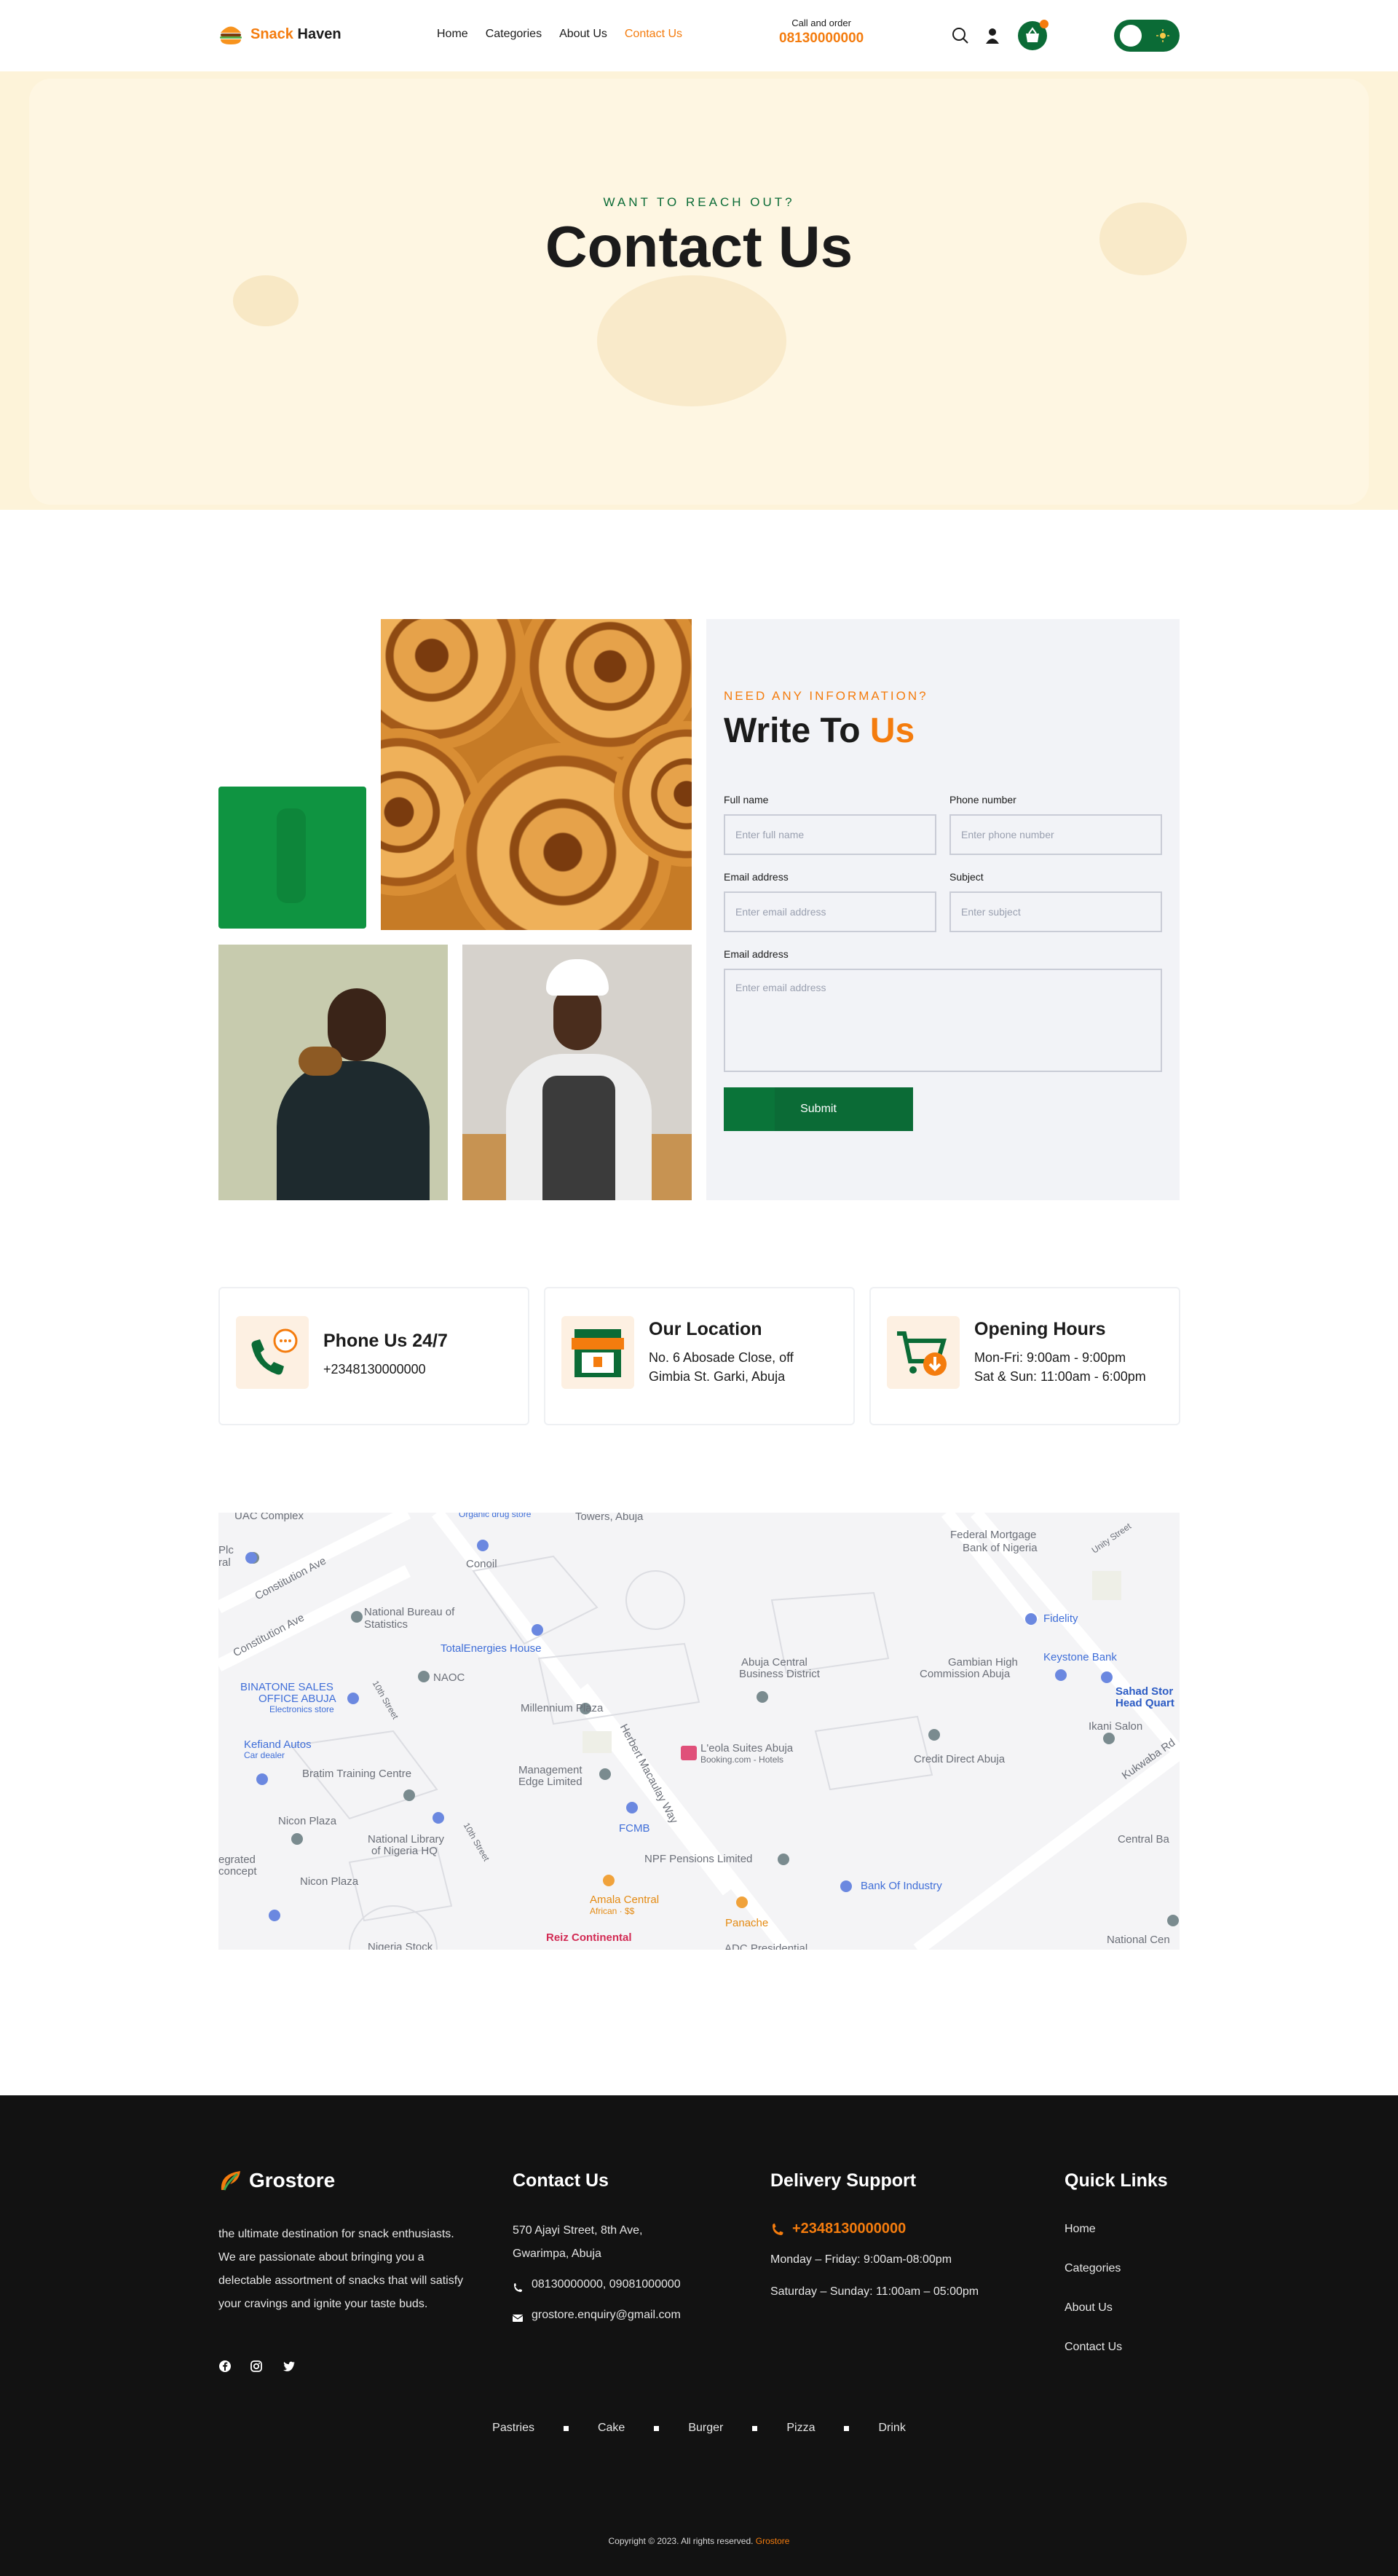 The height and width of the screenshot is (2576, 1398). What do you see at coordinates (224, 1562) in the screenshot?
I see `map-label: ral` at bounding box center [224, 1562].